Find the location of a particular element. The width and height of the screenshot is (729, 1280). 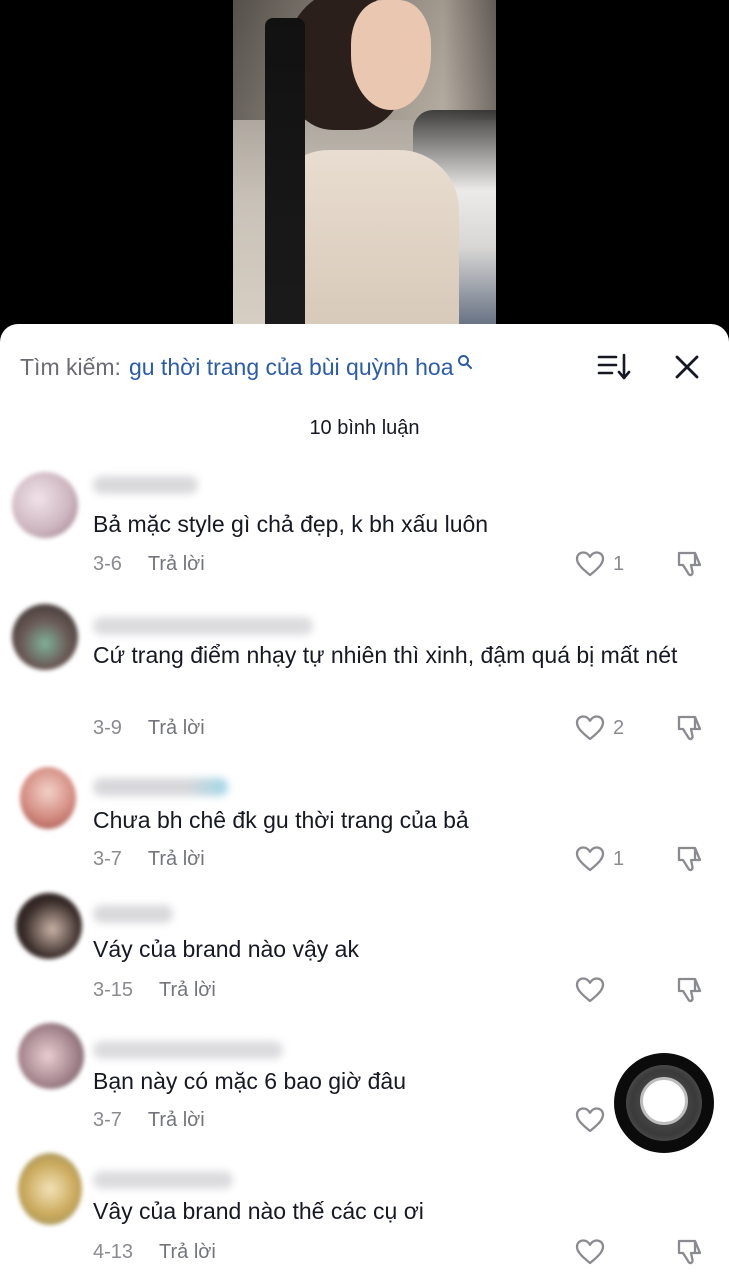

search-query-link: gu thời trang của bùi quỳnh hoa is located at coordinates (291, 367).